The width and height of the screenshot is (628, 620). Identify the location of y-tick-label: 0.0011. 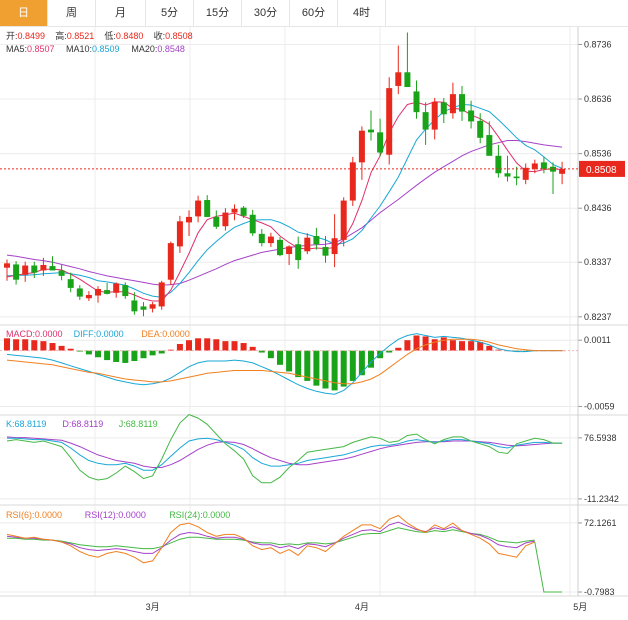
(597, 340).